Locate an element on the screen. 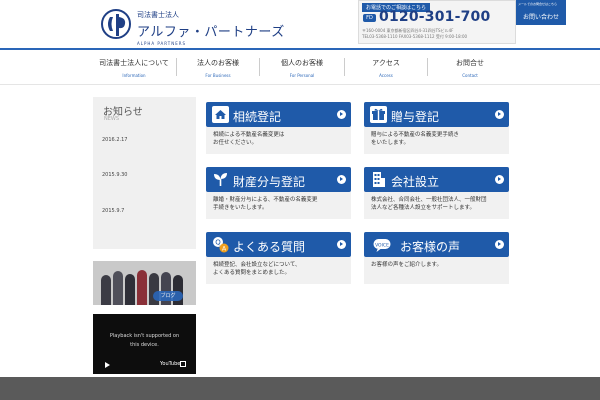 This screenshot has height=400, width=600. svg-text: VOICE is located at coordinates (382, 245).